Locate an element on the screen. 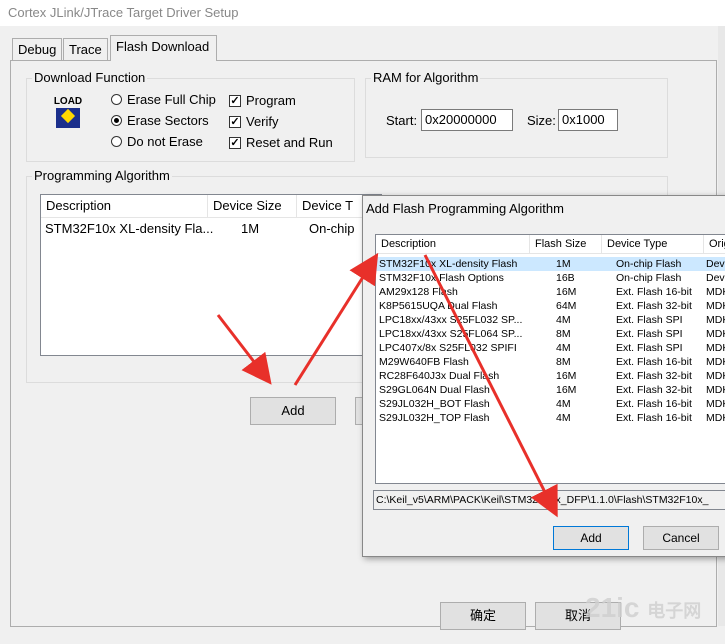 The width and height of the screenshot is (725, 644). watermark-logo: 21ic 电子网 is located at coordinates (643, 608).